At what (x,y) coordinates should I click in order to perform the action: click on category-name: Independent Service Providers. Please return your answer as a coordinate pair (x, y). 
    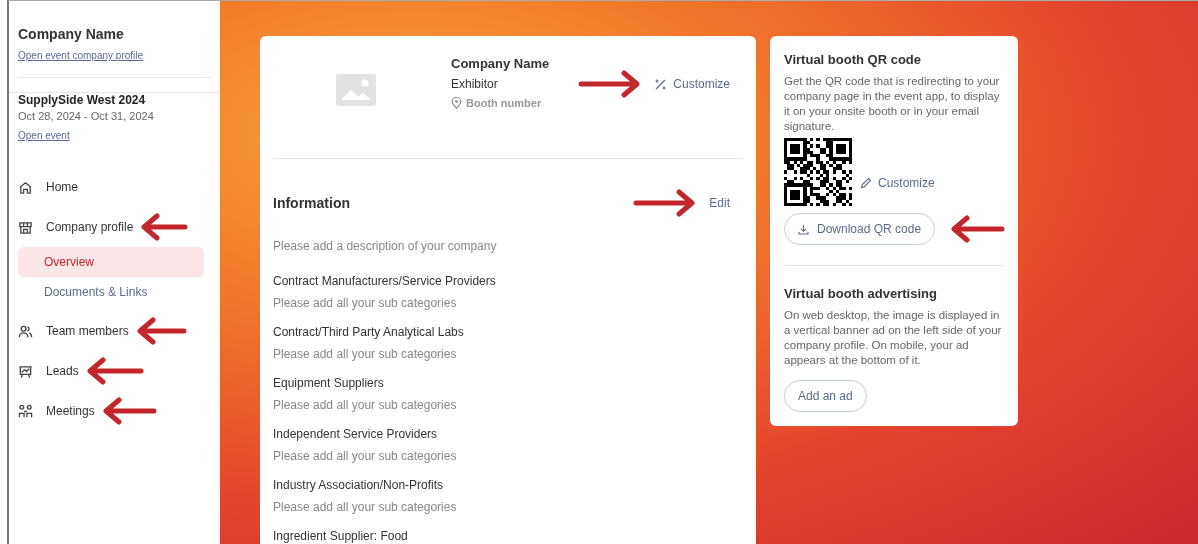
    Looking at the image, I should click on (356, 434).